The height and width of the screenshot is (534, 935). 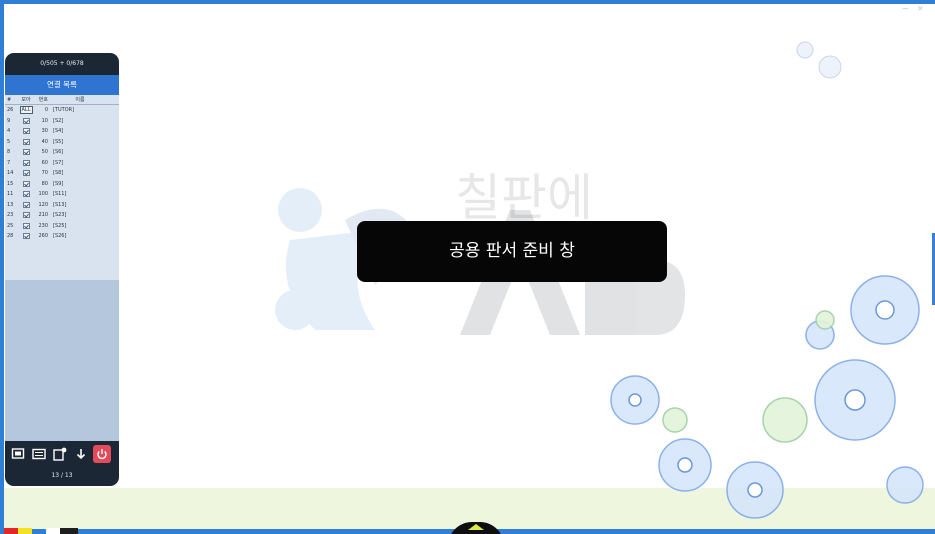 I want to click on table-row: 11 100 [S11], so click(x=62, y=194).